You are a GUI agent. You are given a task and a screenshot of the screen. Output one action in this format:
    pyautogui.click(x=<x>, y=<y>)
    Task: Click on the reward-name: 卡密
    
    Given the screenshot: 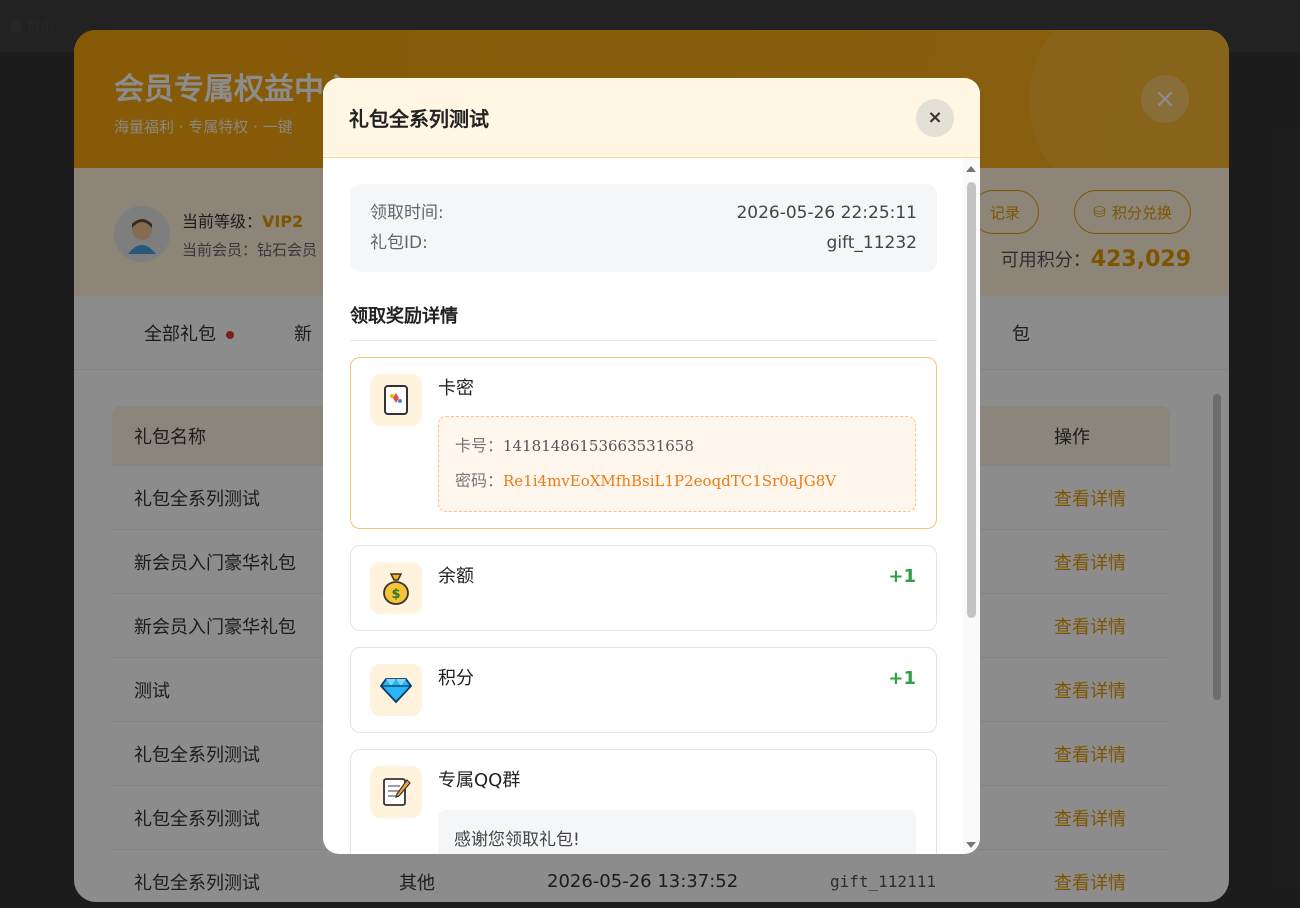 What is the action you would take?
    pyautogui.click(x=456, y=388)
    